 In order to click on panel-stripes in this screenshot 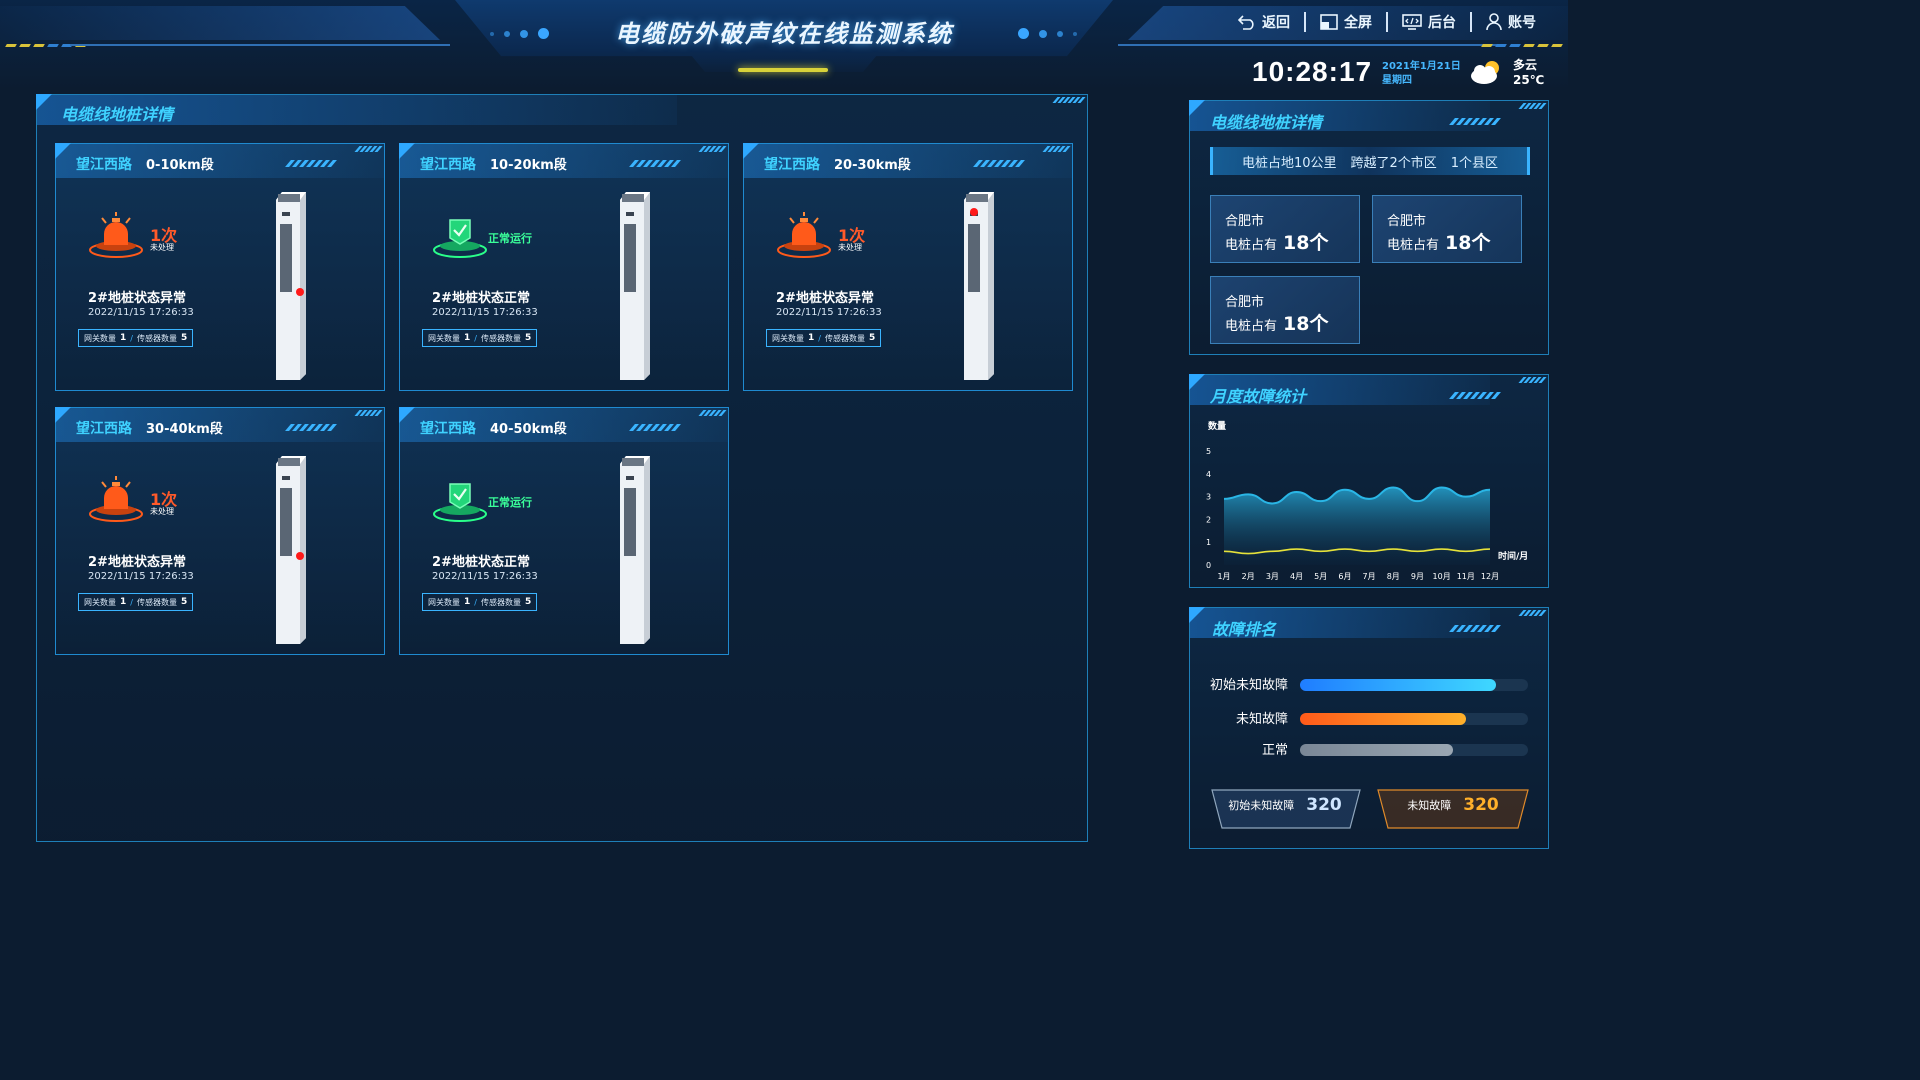, I will do `click(1532, 380)`.